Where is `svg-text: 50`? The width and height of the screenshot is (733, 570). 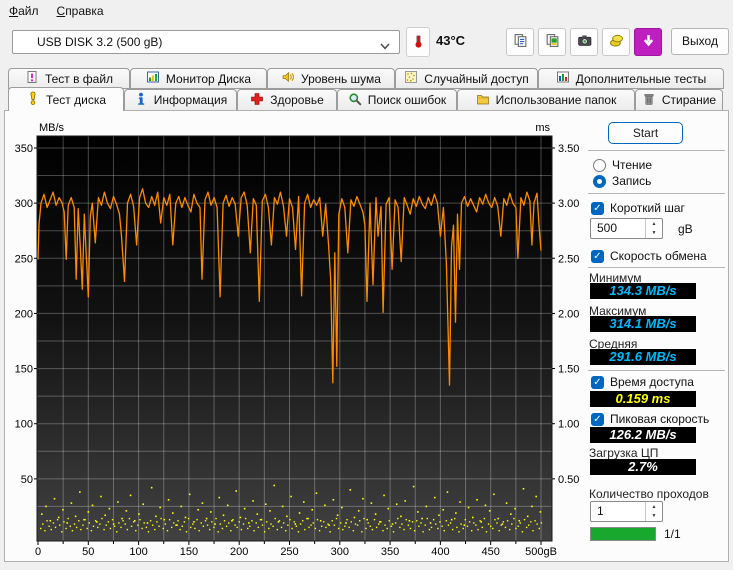
svg-text: 50 is located at coordinates (27, 480).